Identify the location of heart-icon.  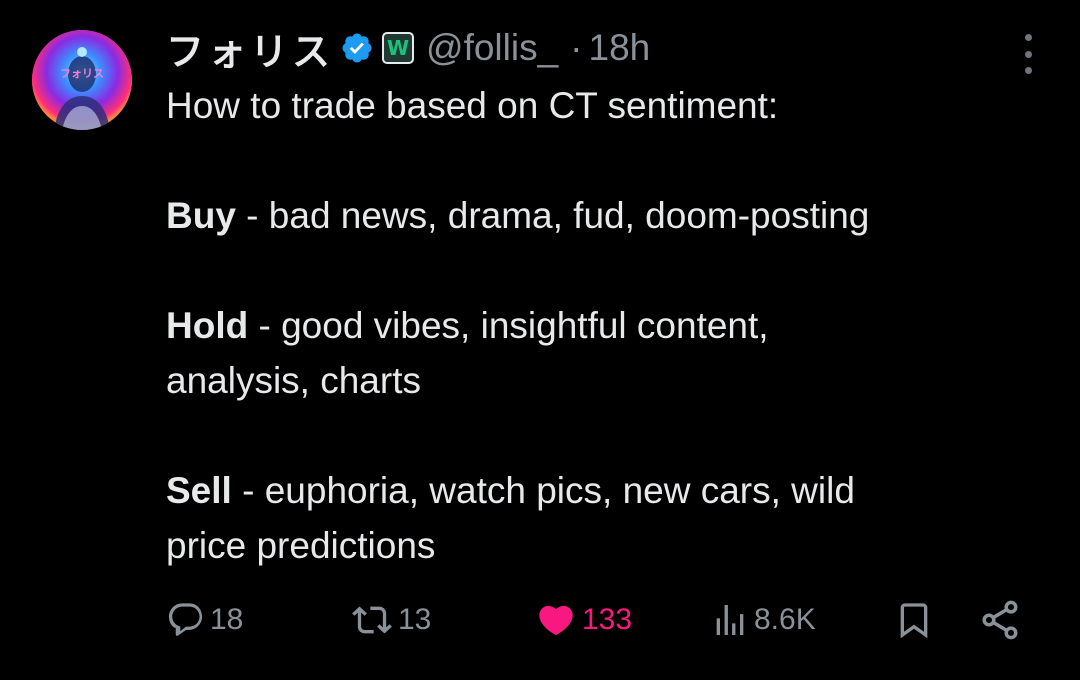
(556, 620).